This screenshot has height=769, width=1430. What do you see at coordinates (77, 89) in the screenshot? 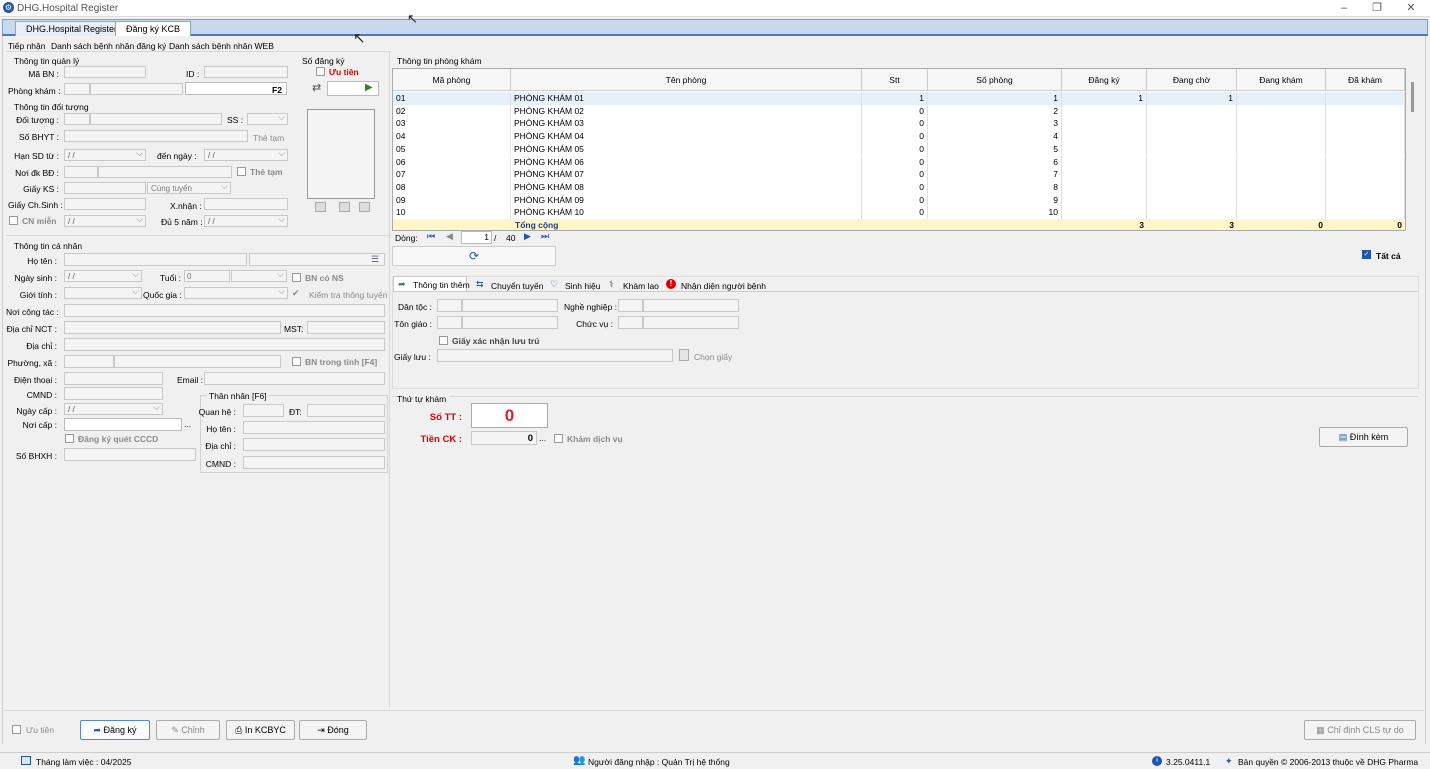
I see `phong-kham-code-input` at bounding box center [77, 89].